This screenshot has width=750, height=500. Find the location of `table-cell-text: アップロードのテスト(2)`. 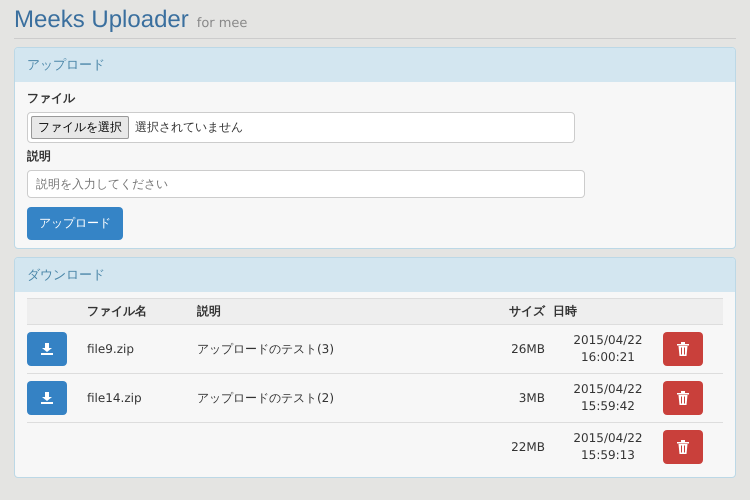

table-cell-text: アップロードのテスト(2) is located at coordinates (266, 398).